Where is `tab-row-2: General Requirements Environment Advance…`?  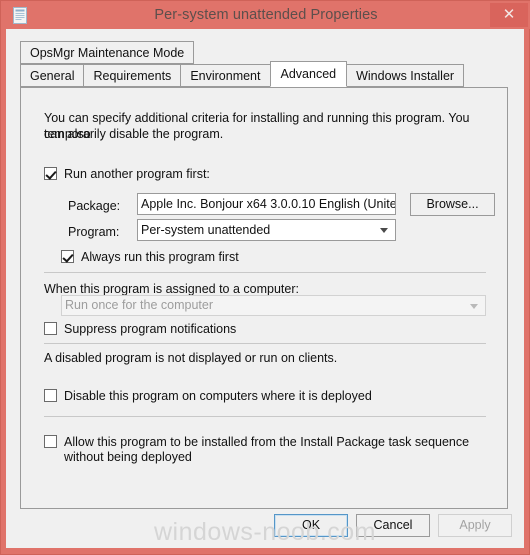
tab-row-2: General Requirements Environment Advance… is located at coordinates (242, 74).